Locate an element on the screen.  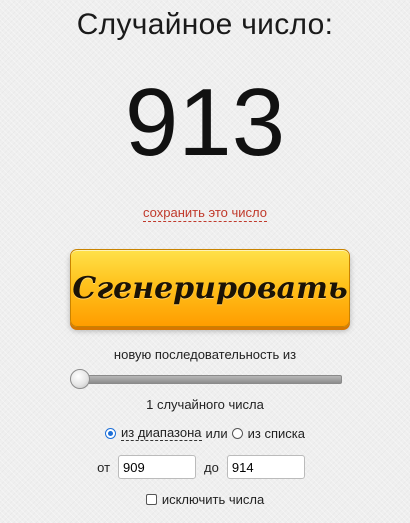
list-mode-radio is located at coordinates (237, 433).